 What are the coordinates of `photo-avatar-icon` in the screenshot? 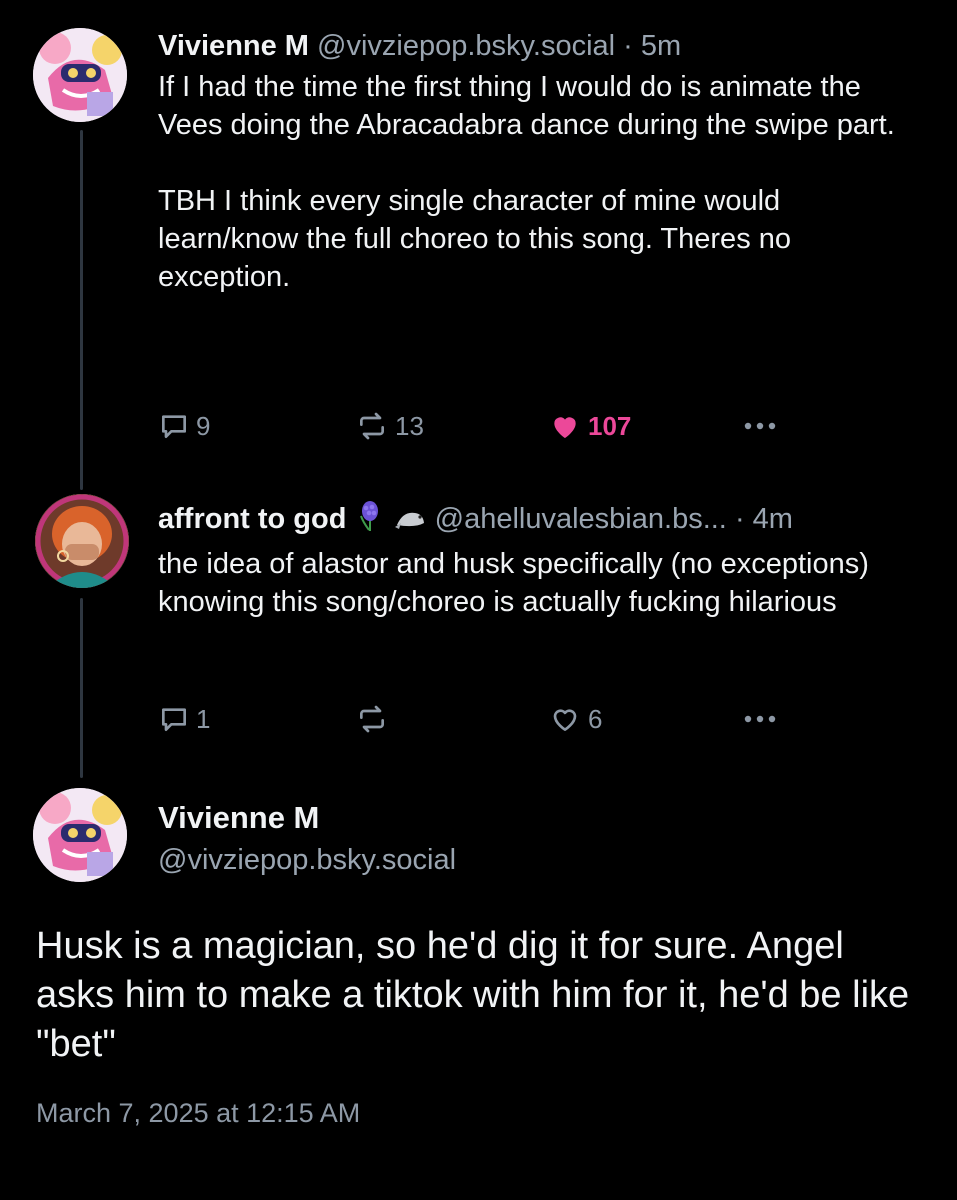 It's located at (82, 541).